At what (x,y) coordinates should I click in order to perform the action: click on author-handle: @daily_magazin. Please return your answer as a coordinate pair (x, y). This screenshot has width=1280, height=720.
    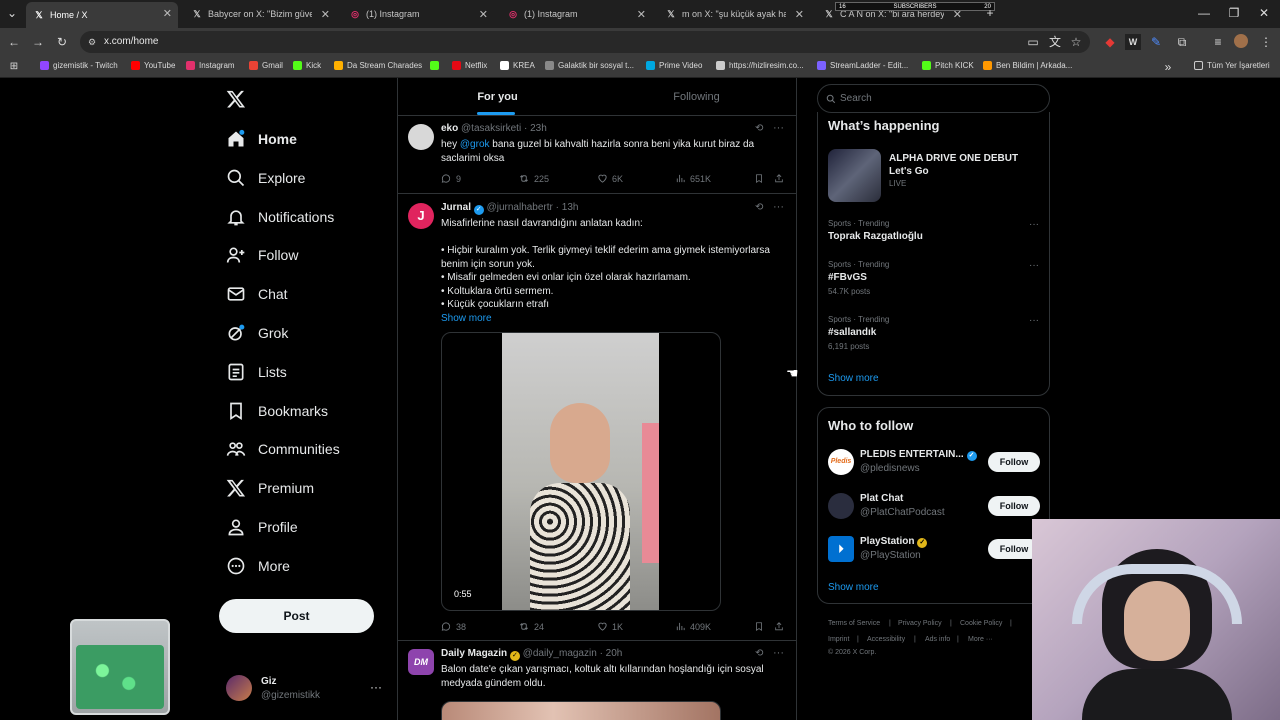
    Looking at the image, I should click on (560, 653).